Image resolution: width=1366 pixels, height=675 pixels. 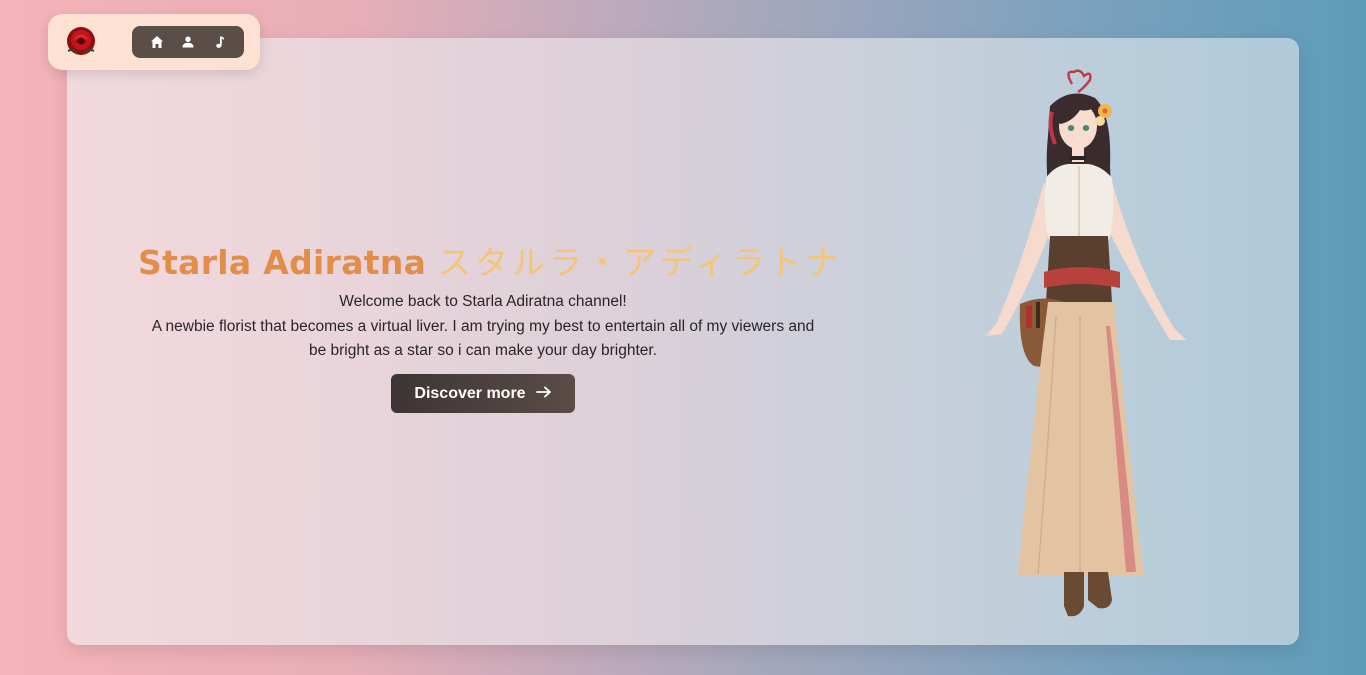 I want to click on title-japanese: スタルラ・アディラトナ, so click(x=640, y=262).